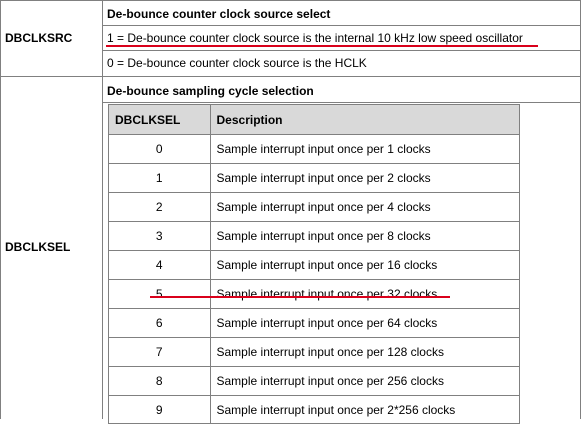 This screenshot has width=582, height=424. Describe the element at coordinates (322, 46) in the screenshot. I see `option-1-highlight-underline` at that location.